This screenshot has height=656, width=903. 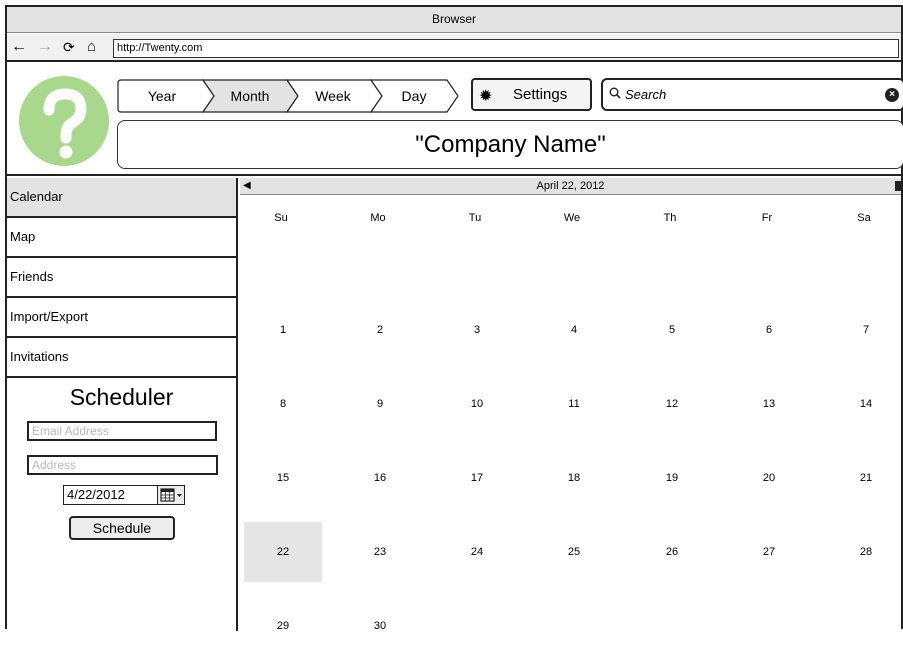 I want to click on email-field: Email Address, so click(x=122, y=431).